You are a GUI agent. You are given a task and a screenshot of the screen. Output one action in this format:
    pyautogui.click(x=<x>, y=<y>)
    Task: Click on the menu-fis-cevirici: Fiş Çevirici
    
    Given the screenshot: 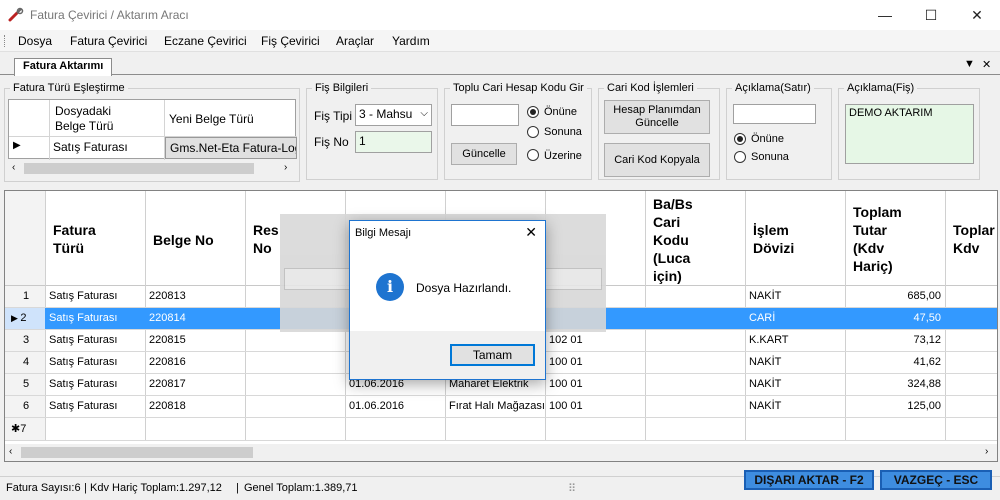 What is the action you would take?
    pyautogui.click(x=290, y=41)
    